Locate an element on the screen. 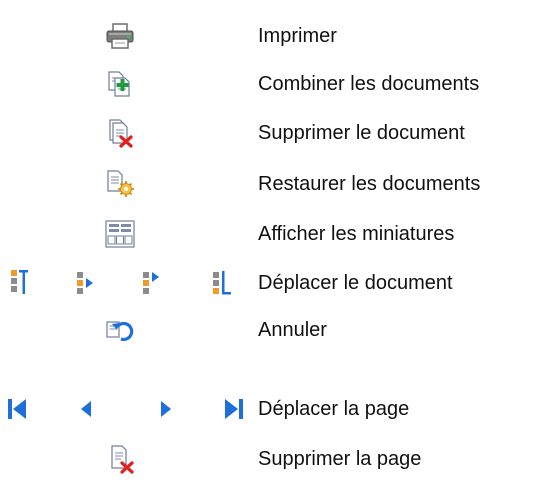 The image size is (554, 484). legend-label: Afficher les miniatures is located at coordinates (356, 234).